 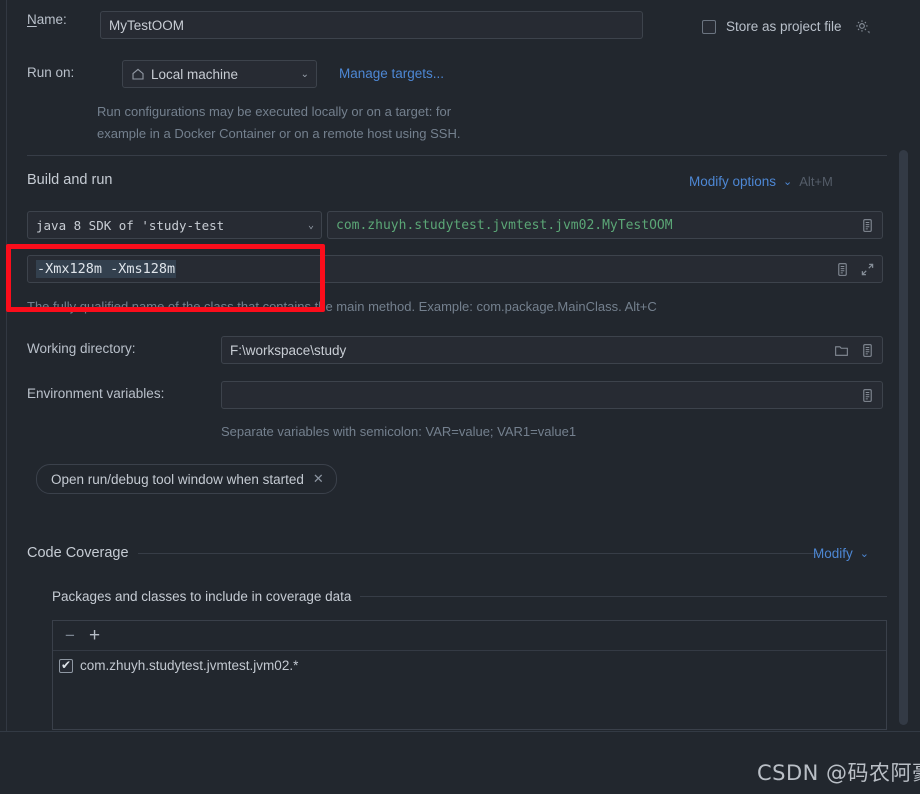 What do you see at coordinates (371, 25) in the screenshot?
I see `name-input: MyTestOOM` at bounding box center [371, 25].